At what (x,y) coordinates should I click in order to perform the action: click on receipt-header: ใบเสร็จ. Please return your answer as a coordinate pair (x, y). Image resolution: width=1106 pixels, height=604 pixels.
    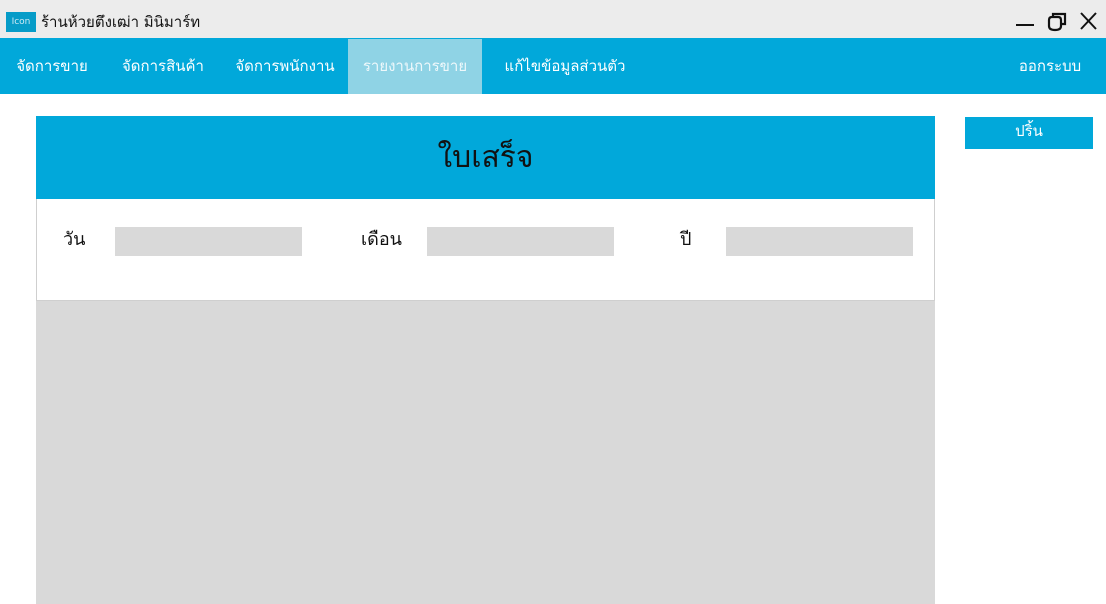
    Looking at the image, I should click on (485, 157).